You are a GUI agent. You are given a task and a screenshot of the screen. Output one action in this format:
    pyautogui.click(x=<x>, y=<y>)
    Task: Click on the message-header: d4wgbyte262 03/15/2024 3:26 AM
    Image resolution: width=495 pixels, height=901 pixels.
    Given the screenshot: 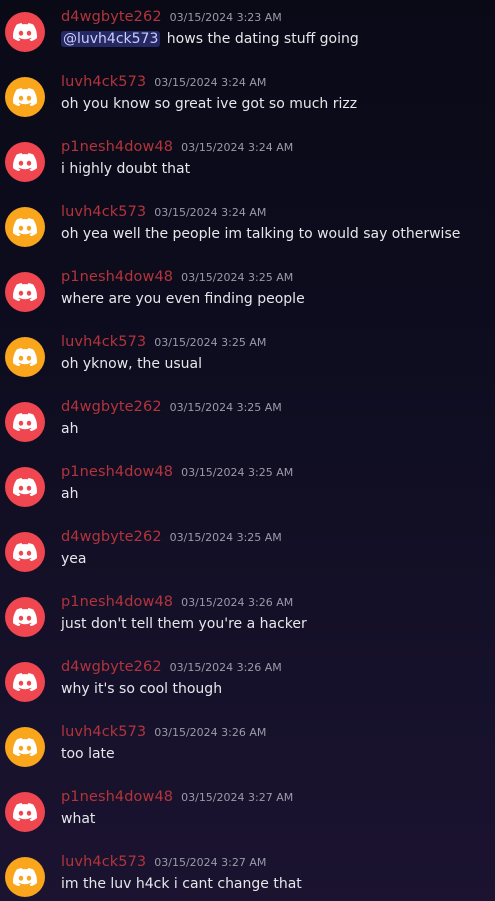 What is the action you would take?
    pyautogui.click(x=278, y=667)
    